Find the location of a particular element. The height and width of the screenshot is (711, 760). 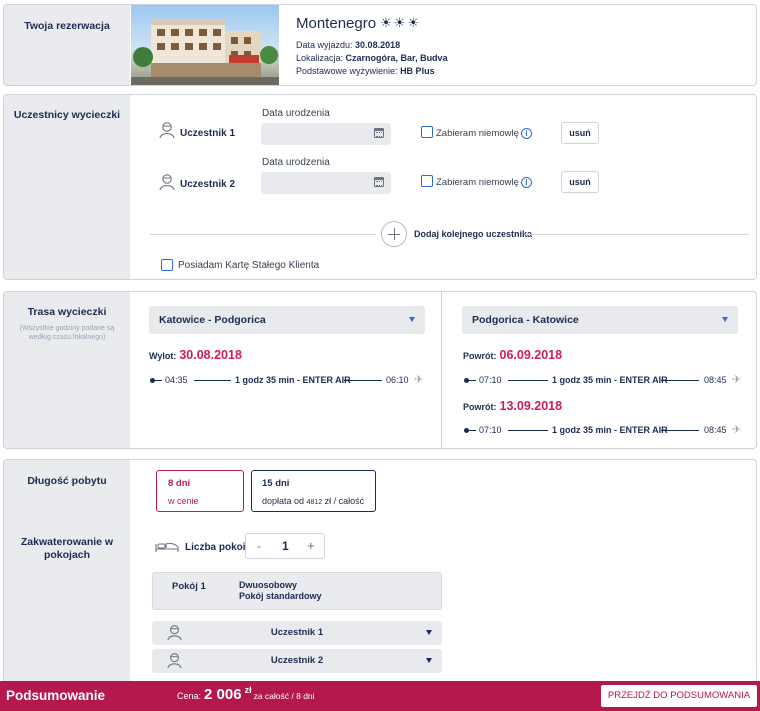

rooms-side-title-1: Zakwaterowanie w is located at coordinates (67, 542).